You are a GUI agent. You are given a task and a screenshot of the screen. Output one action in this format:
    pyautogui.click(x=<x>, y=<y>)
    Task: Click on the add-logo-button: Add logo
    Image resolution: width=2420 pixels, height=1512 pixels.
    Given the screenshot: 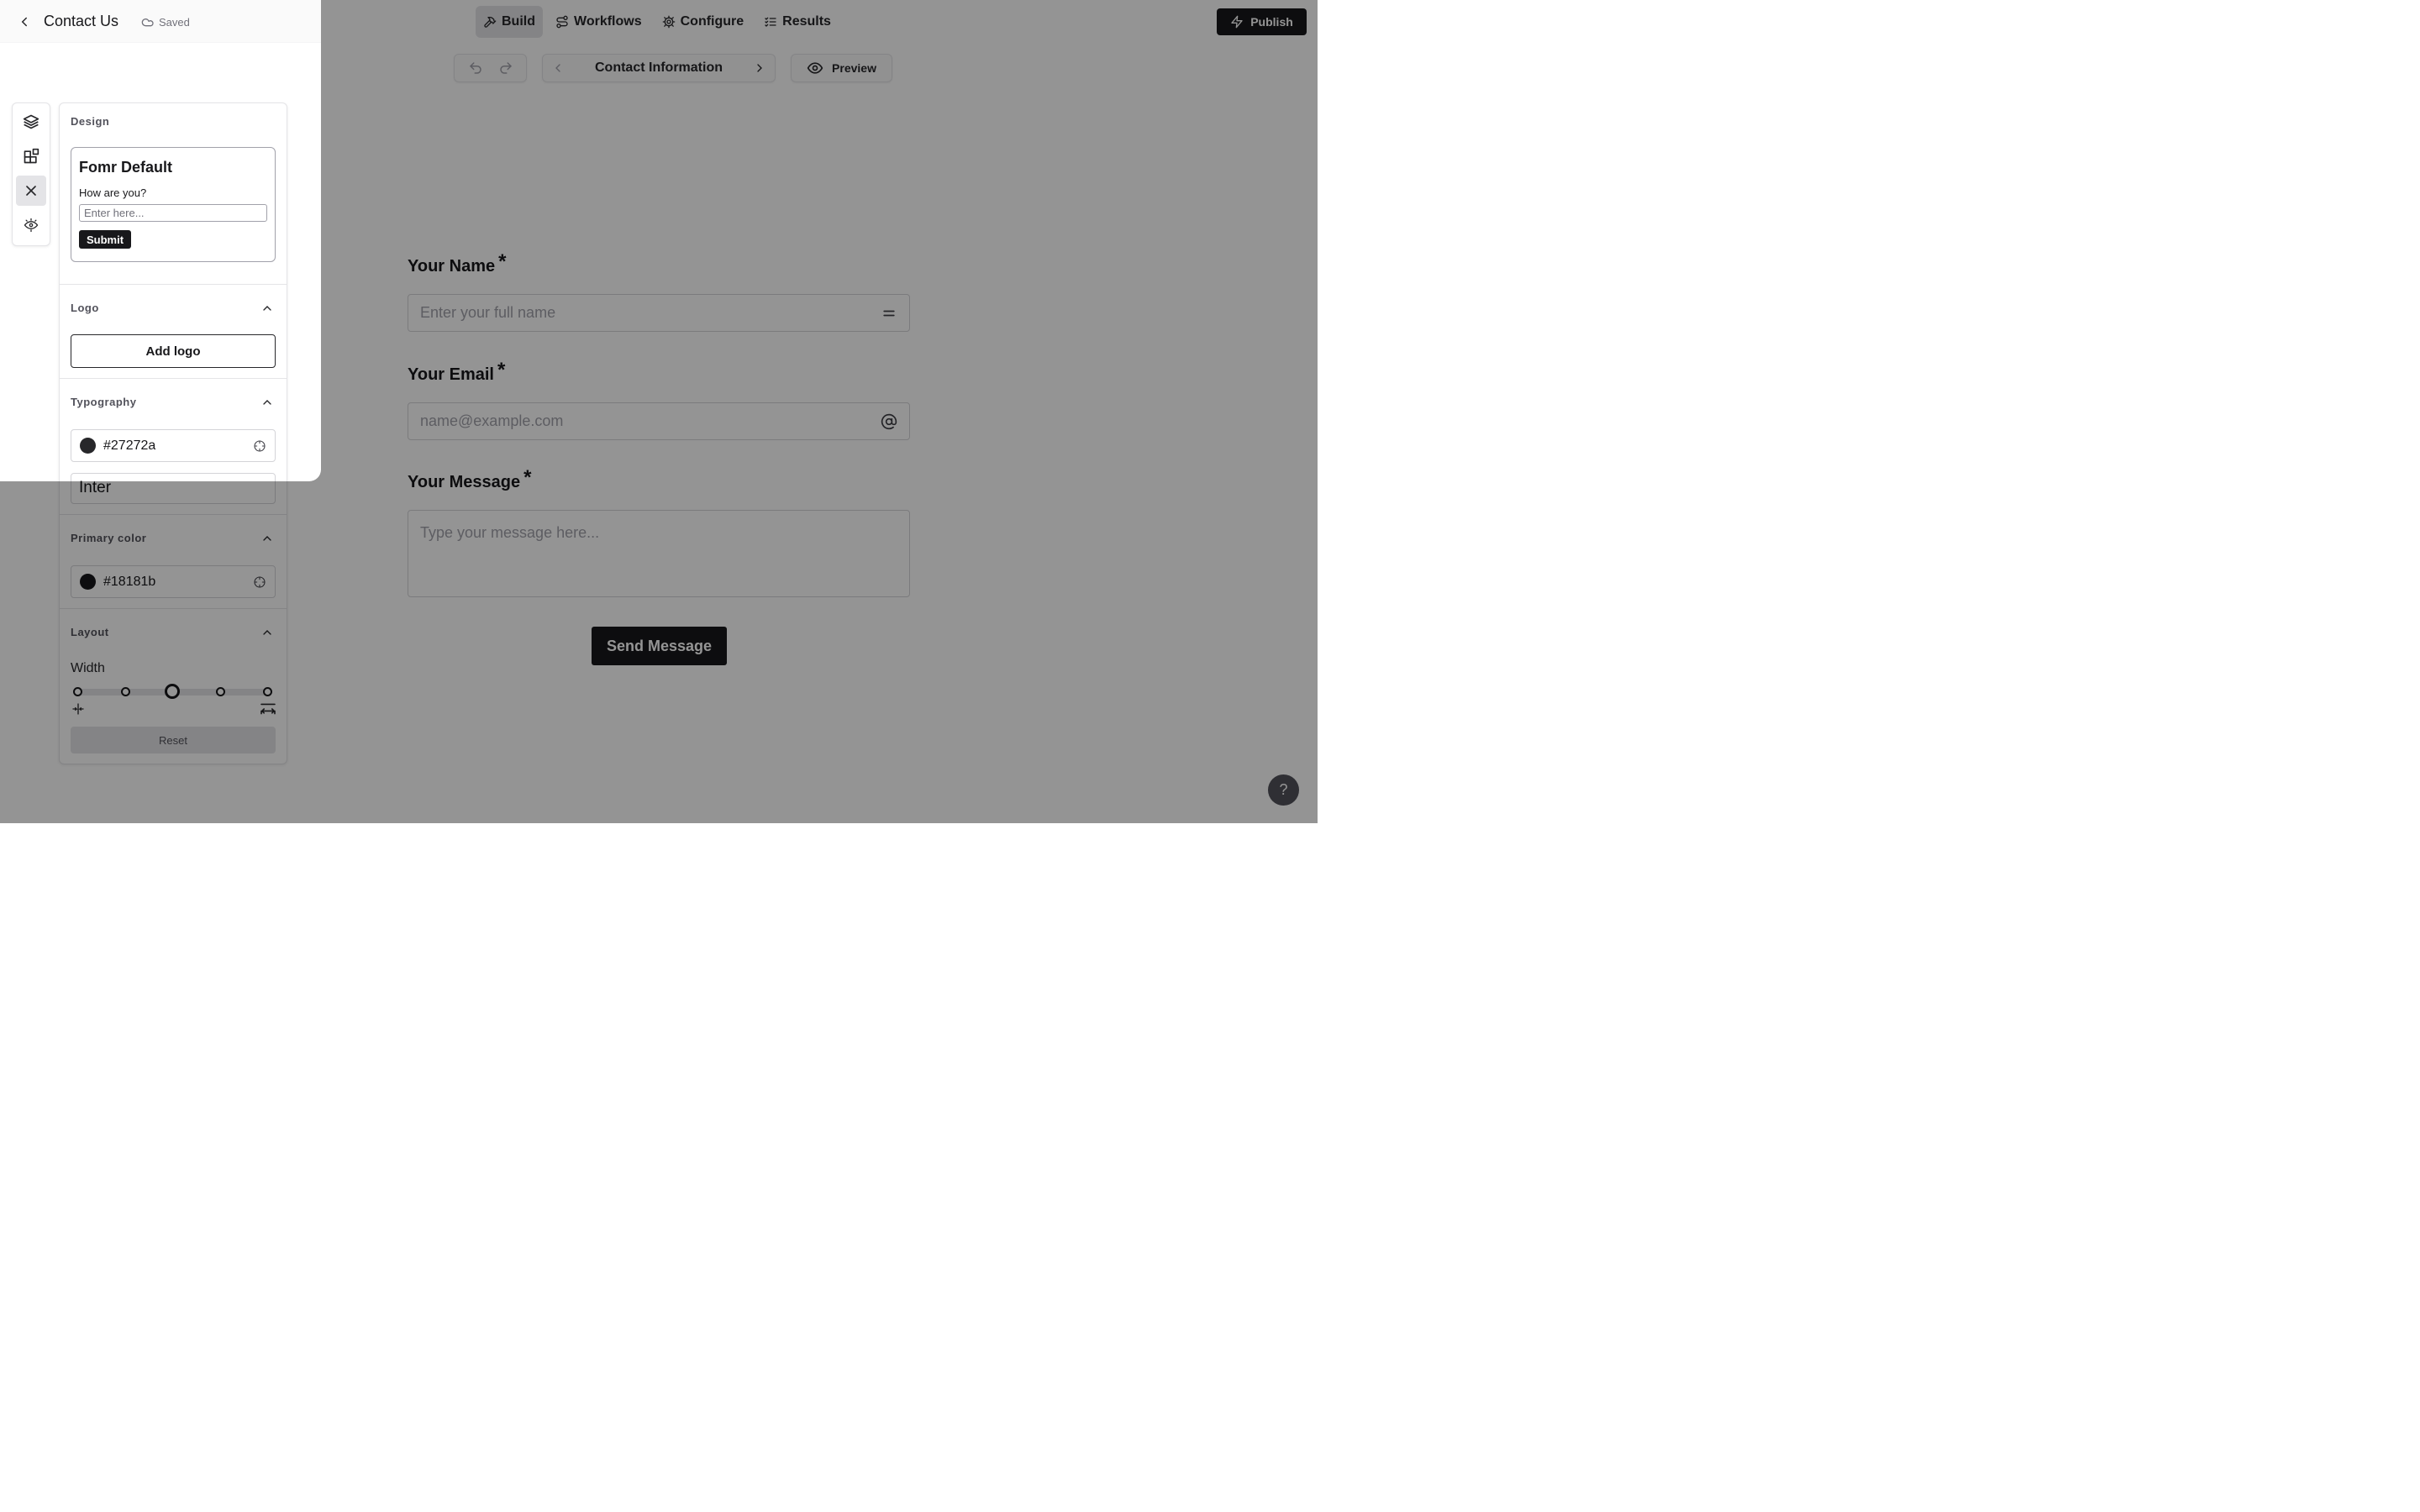 What is the action you would take?
    pyautogui.click(x=173, y=351)
    